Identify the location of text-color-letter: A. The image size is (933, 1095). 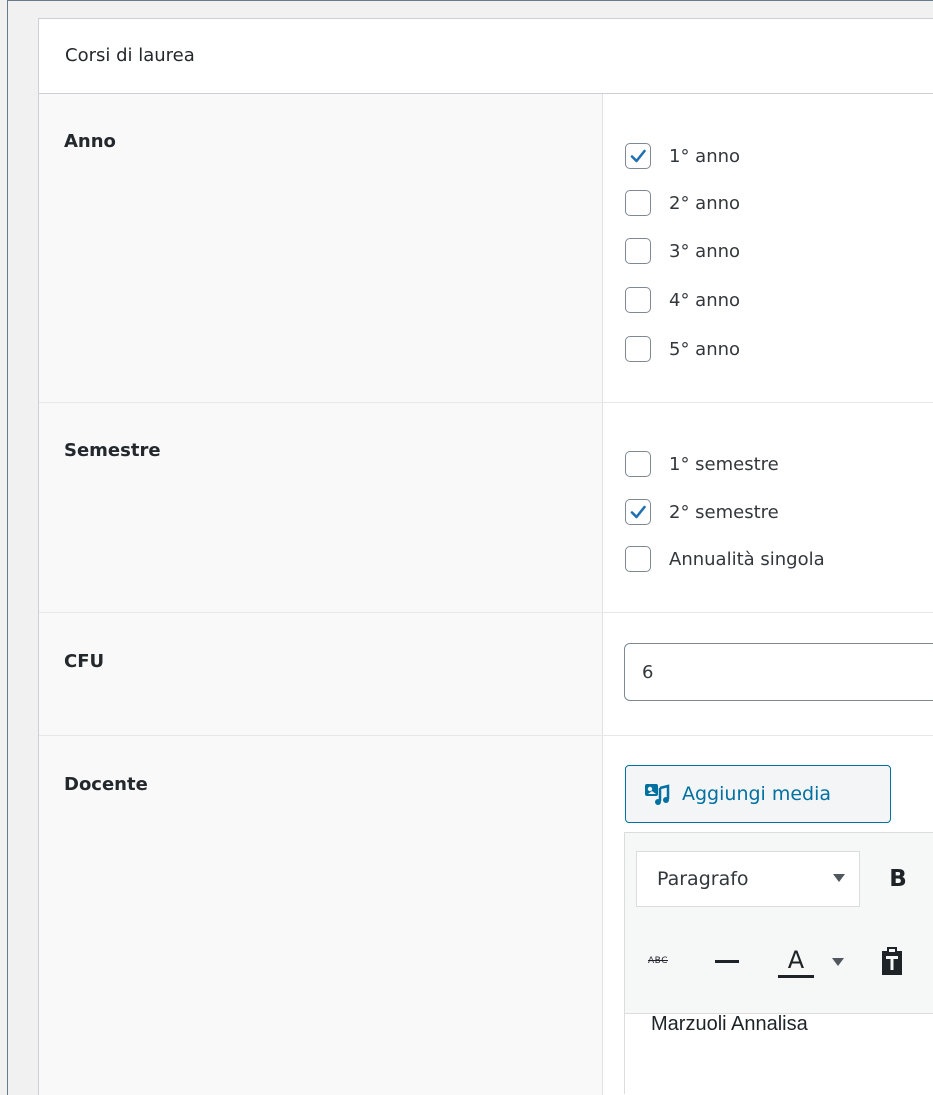
(796, 960).